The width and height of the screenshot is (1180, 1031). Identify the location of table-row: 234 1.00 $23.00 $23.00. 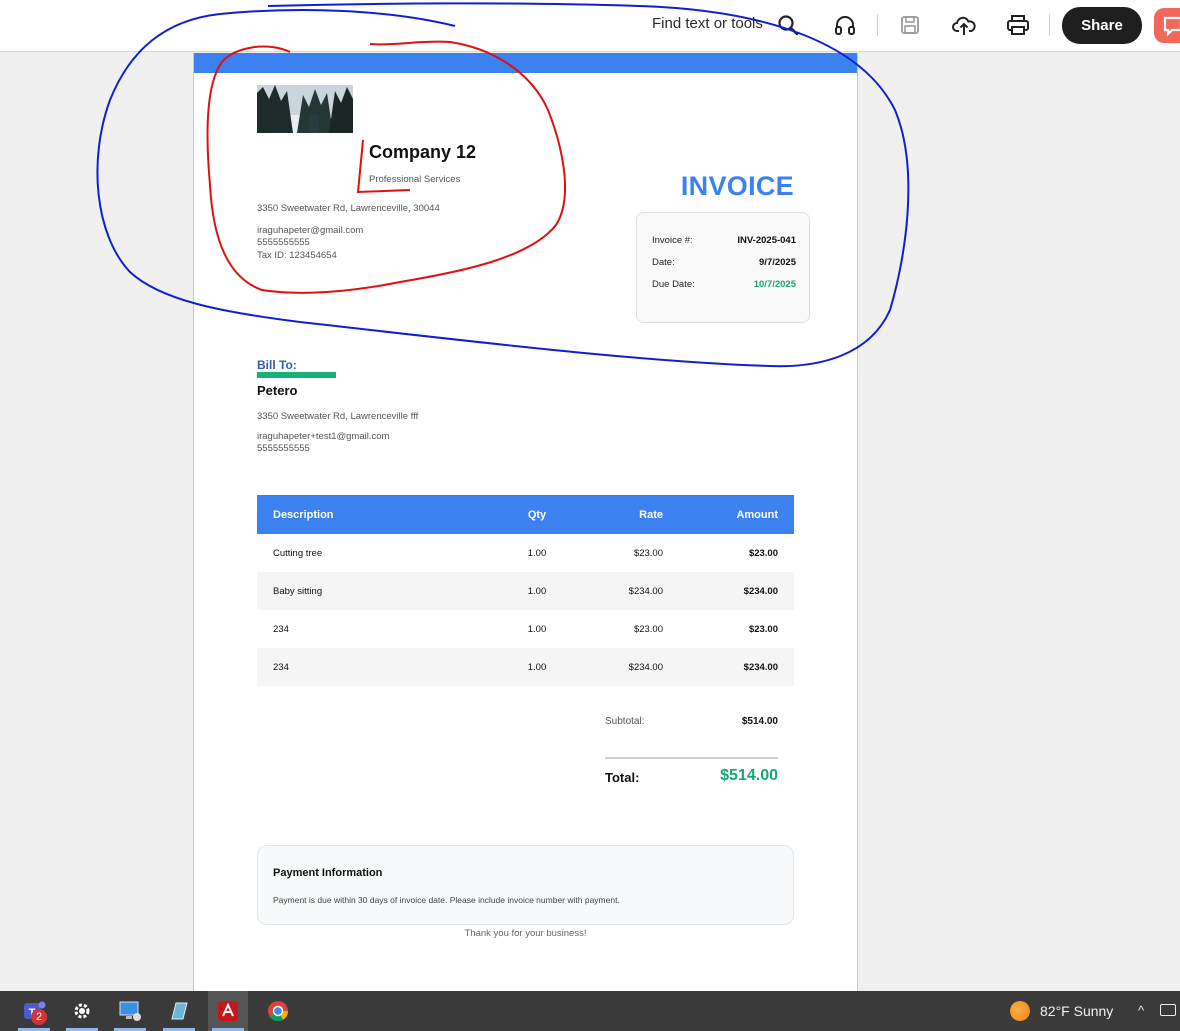
(525, 629).